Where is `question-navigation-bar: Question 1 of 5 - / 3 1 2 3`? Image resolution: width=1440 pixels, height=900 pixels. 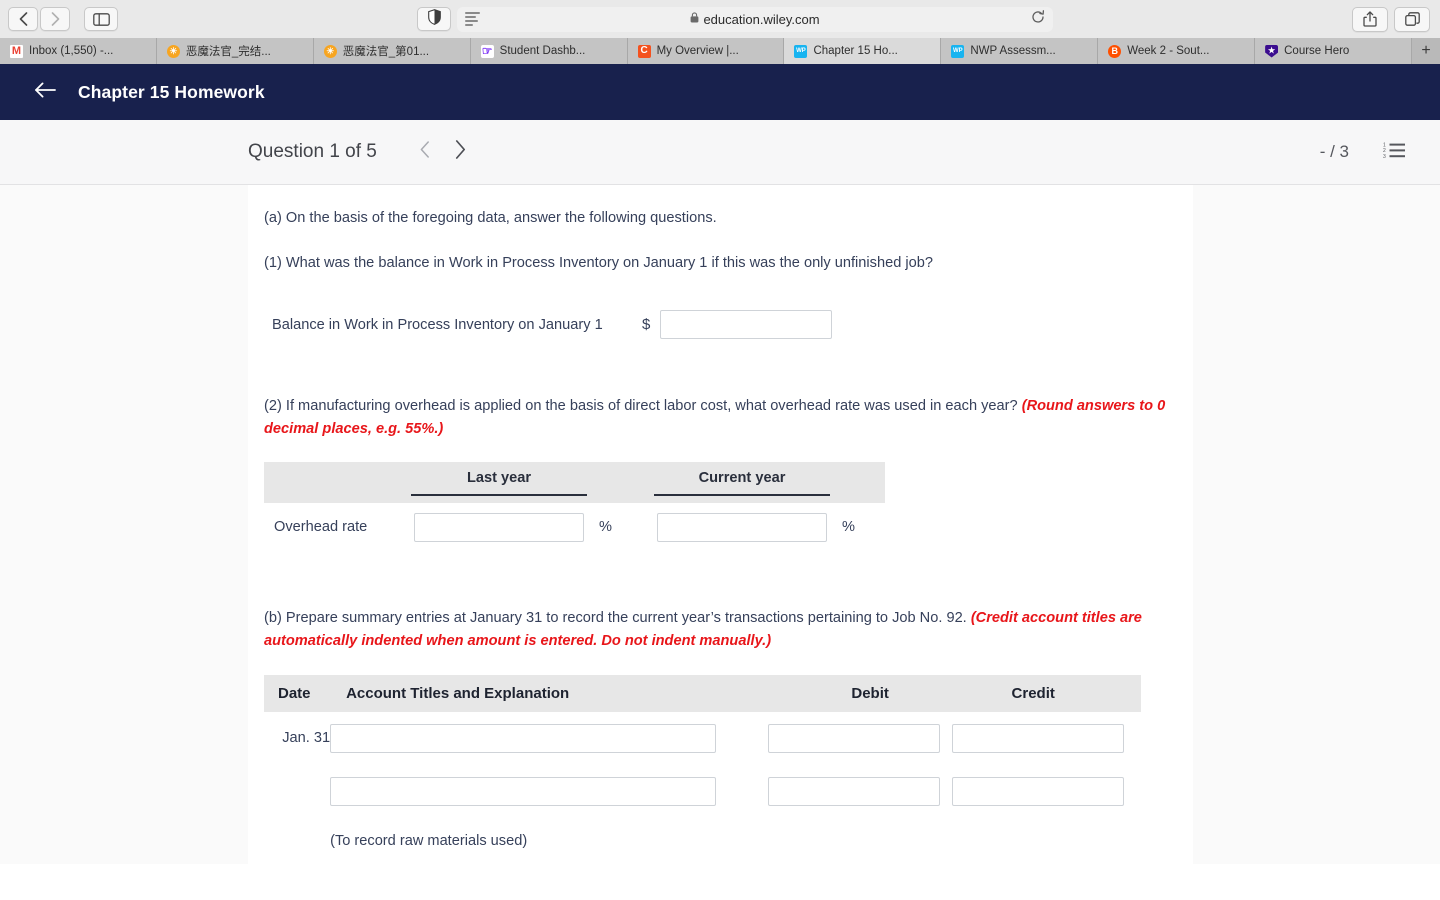 question-navigation-bar: Question 1 of 5 - / 3 1 2 3 is located at coordinates (720, 152).